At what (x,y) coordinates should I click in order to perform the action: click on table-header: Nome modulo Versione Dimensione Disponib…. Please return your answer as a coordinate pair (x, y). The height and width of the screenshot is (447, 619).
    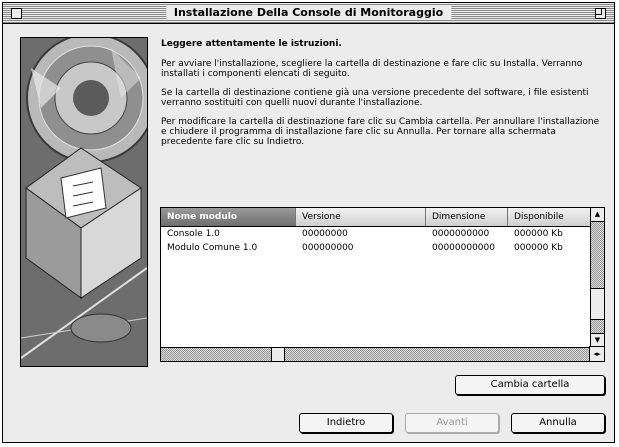
    Looking at the image, I should click on (376, 217).